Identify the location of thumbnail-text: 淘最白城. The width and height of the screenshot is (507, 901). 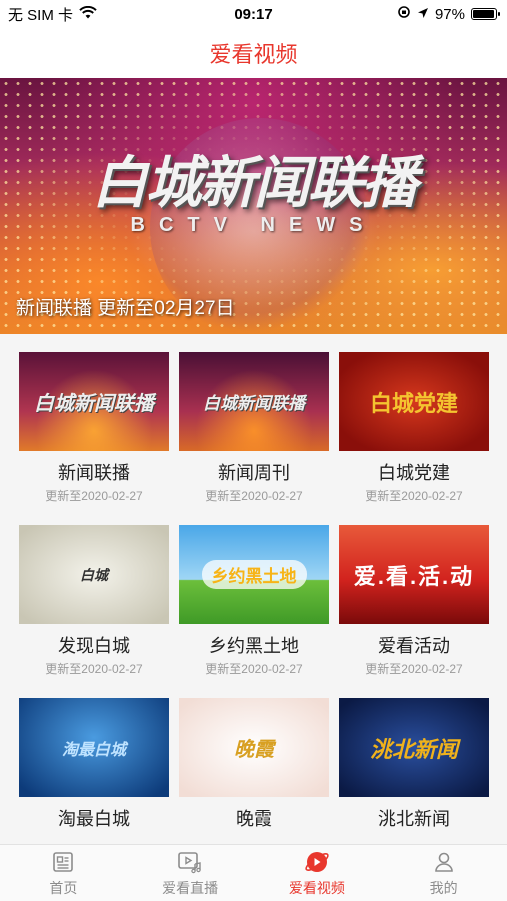
(93, 750).